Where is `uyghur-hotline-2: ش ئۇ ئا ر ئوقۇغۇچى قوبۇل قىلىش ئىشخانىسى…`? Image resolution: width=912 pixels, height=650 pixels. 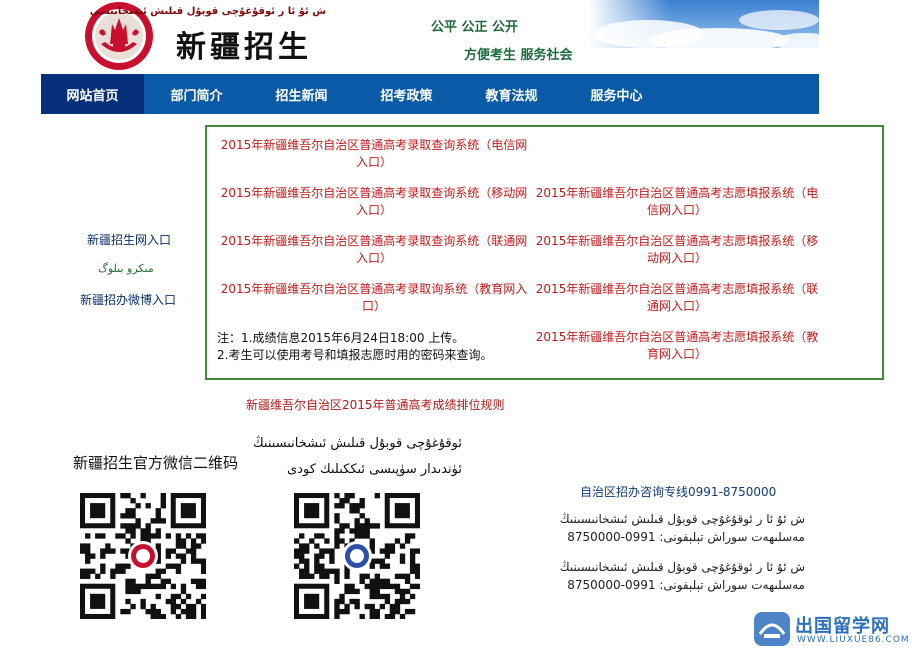
uyghur-hotline-2: ش ئۇ ئا ر ئوقۇغۇچى قوبۇل قىلىش ئىشخانىسى… is located at coordinates (670, 576).